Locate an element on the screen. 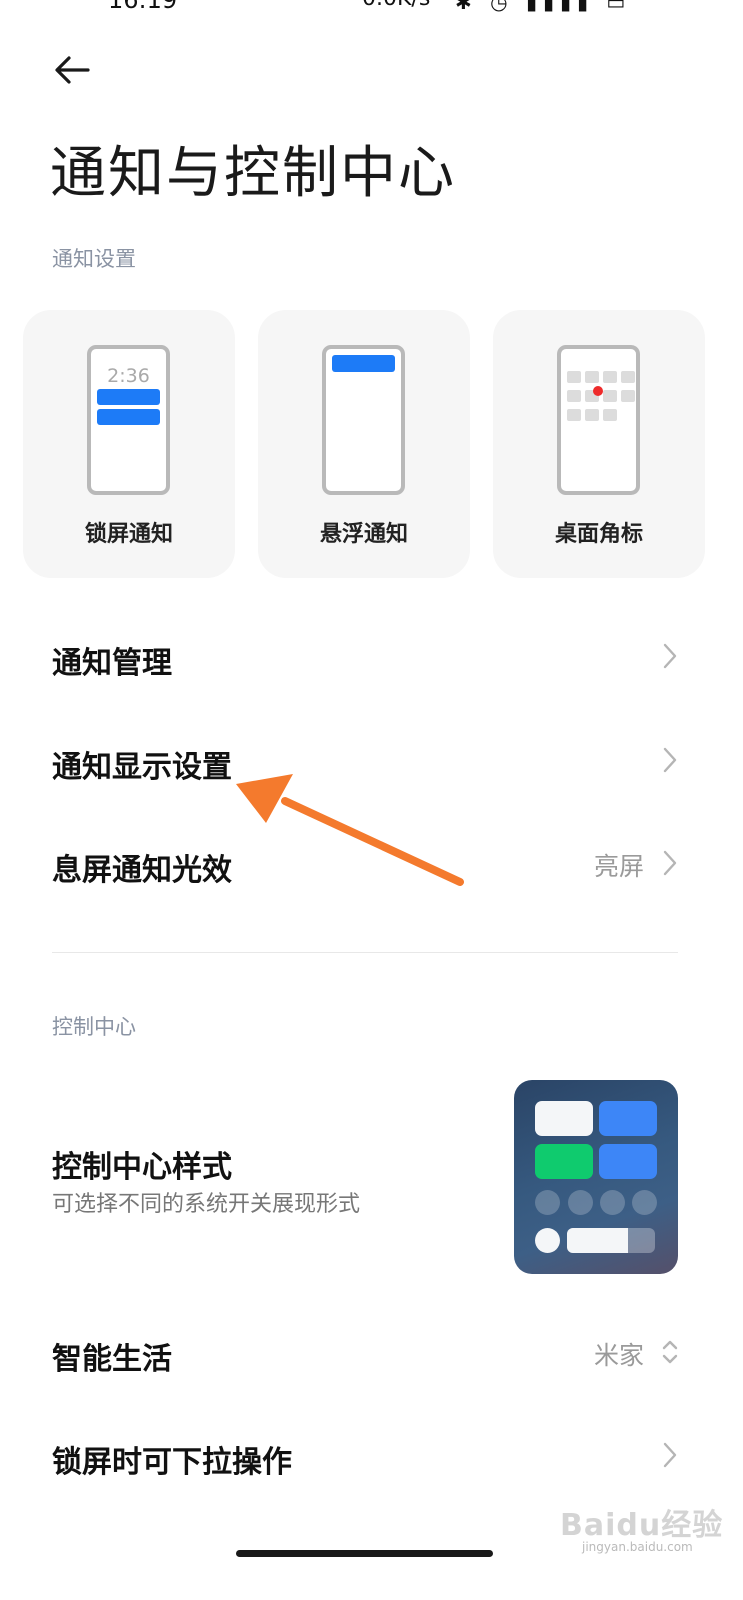 This screenshot has height=1600, width=743. row-smart-life: 智能生活 米家 is located at coordinates (366, 1352).